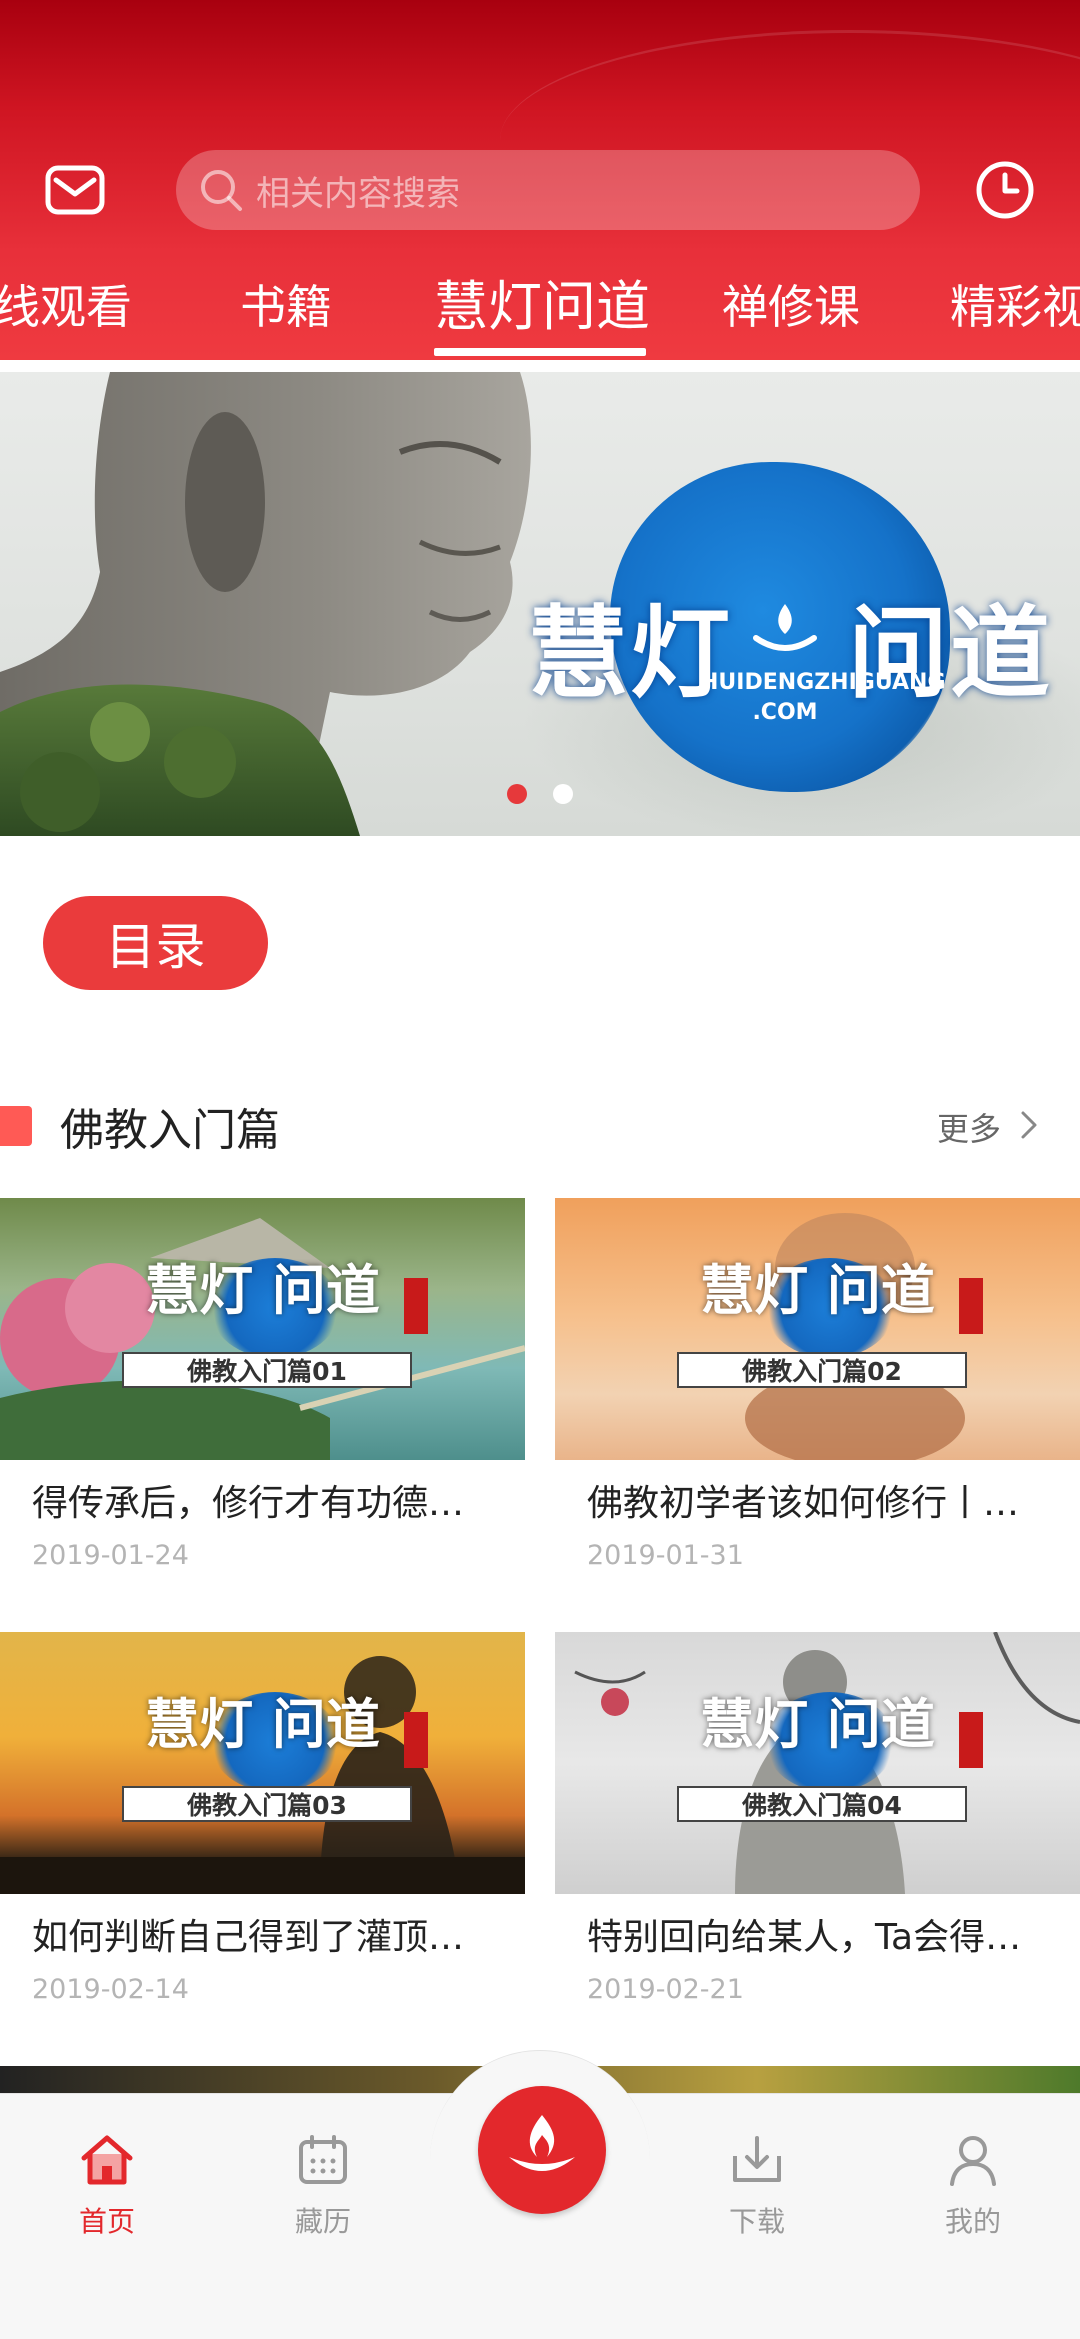 This screenshot has height=2339, width=1080. I want to click on video-card: 慧灯 问道 佛教入门篇01 得传承后，修行才有功德… 2019-01-24, so click(262, 1384).